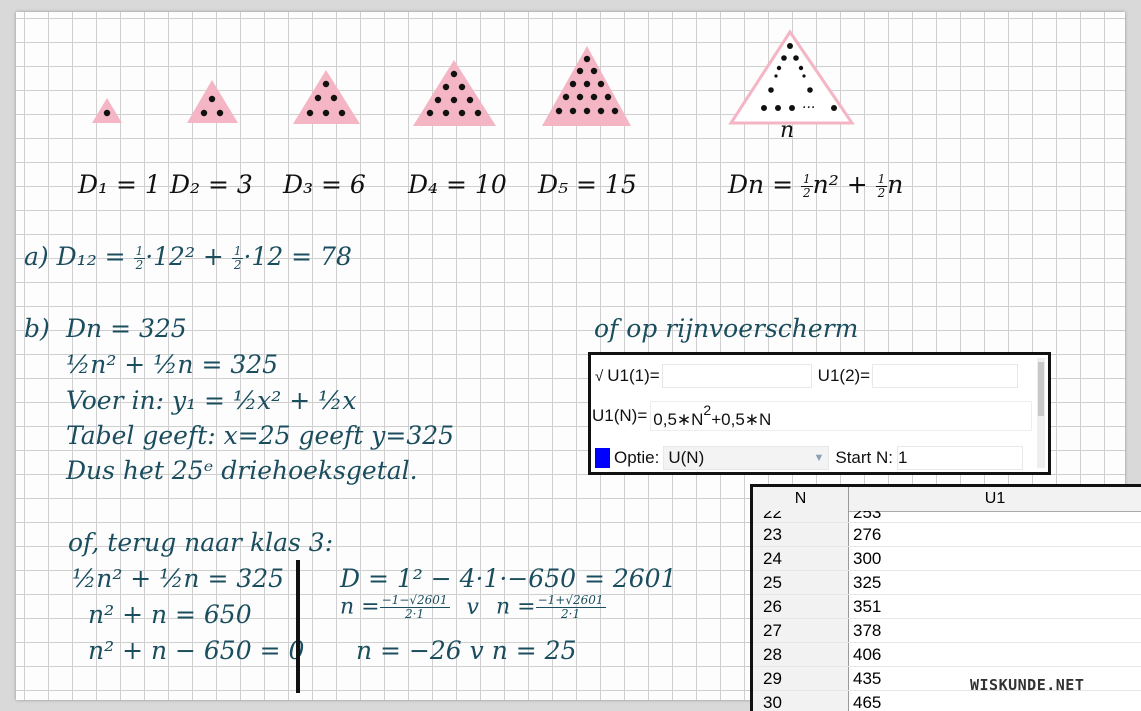 The width and height of the screenshot is (1141, 711). I want to click on header-u1: U1, so click(995, 499).